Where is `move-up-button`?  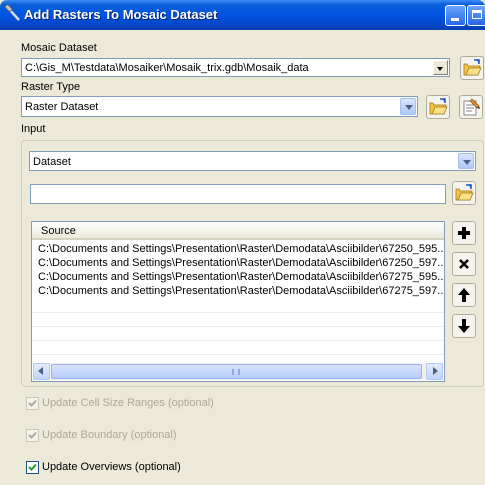
move-up-button is located at coordinates (464, 295).